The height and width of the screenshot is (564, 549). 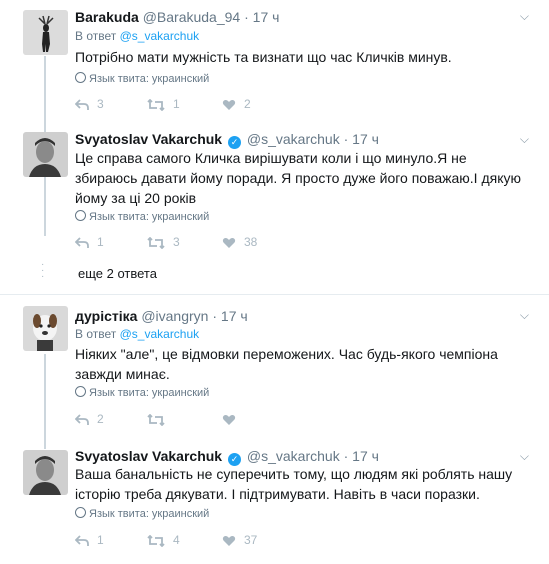 I want to click on like-button: 2, so click(x=236, y=104).